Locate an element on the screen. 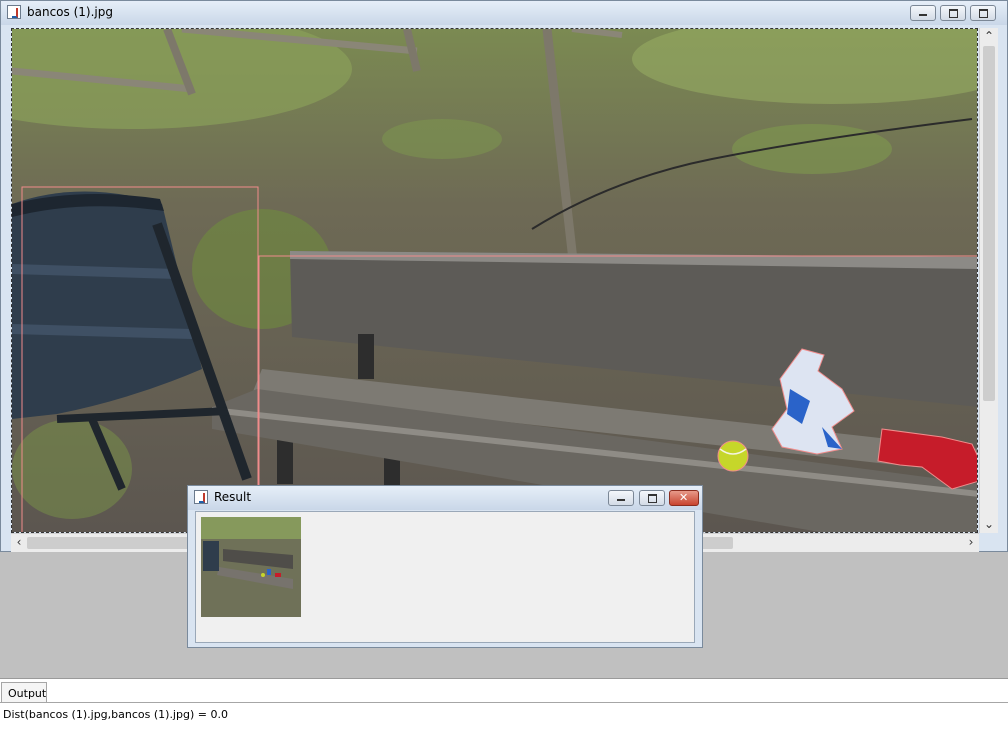 The image size is (1008, 751). scroll-right-icon: › is located at coordinates (971, 542).